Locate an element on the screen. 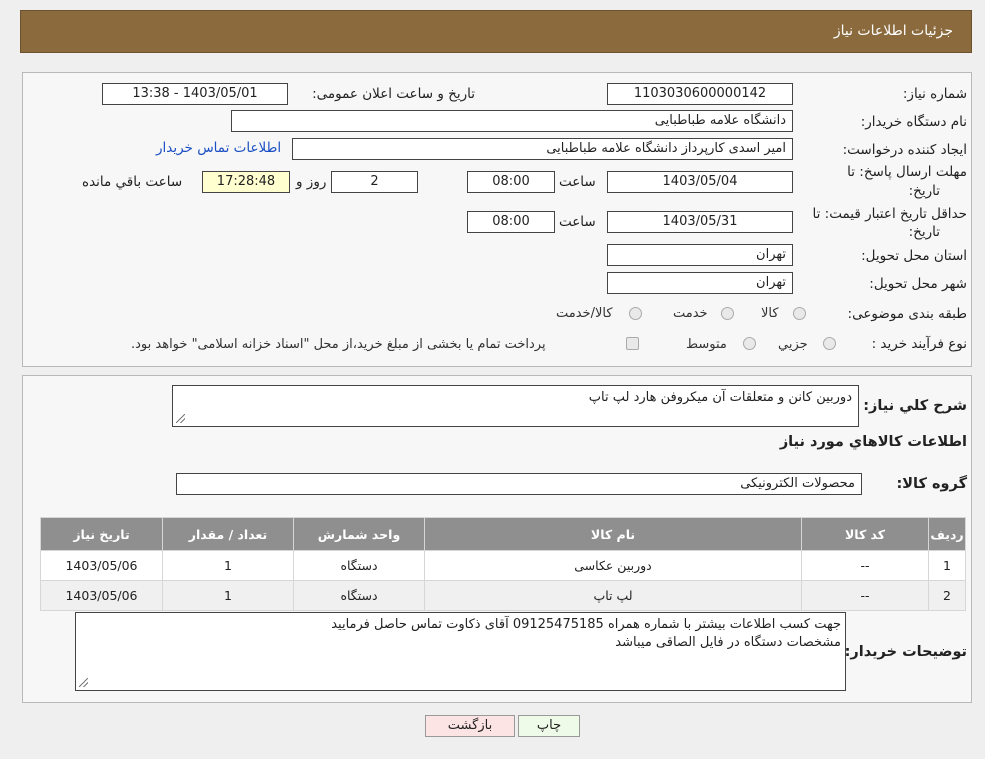 Image resolution: width=985 pixels, height=759 pixels. remaining-suffix-label: ساعت باقي مانده is located at coordinates (132, 182).